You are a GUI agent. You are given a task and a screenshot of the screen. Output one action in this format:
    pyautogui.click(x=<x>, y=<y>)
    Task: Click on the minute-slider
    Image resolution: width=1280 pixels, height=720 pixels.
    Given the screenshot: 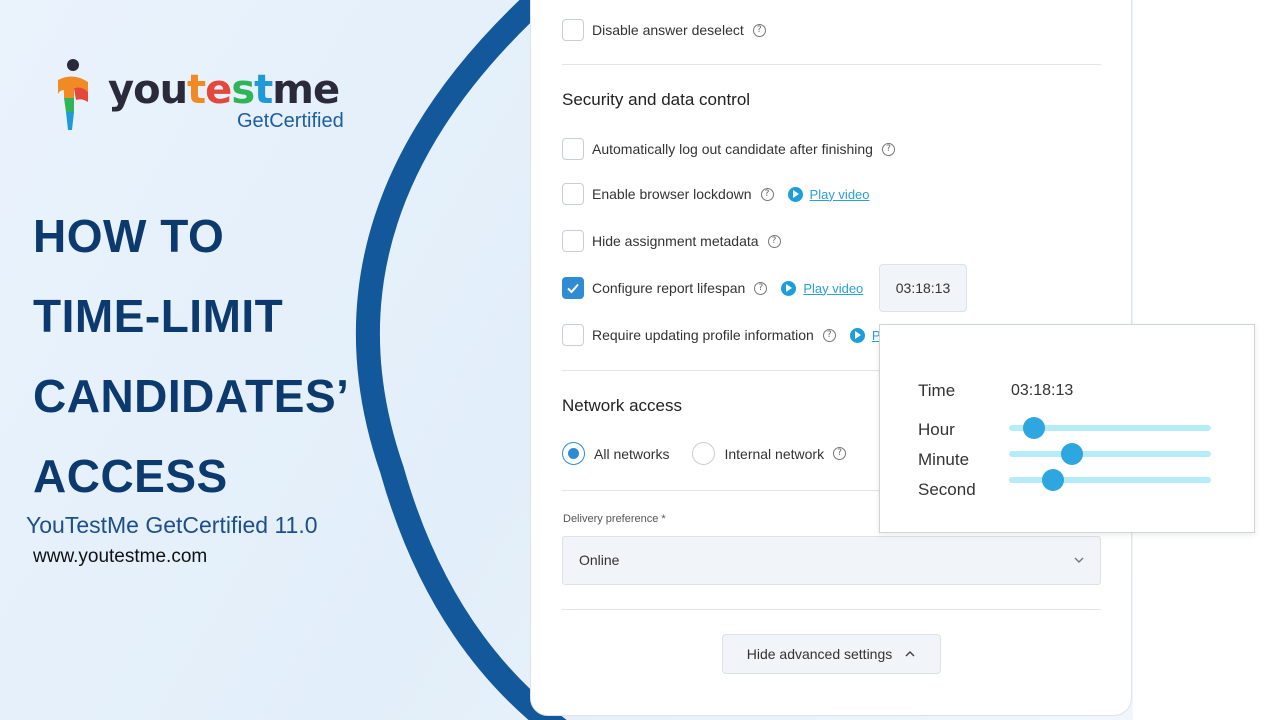 What is the action you would take?
    pyautogui.click(x=1110, y=454)
    